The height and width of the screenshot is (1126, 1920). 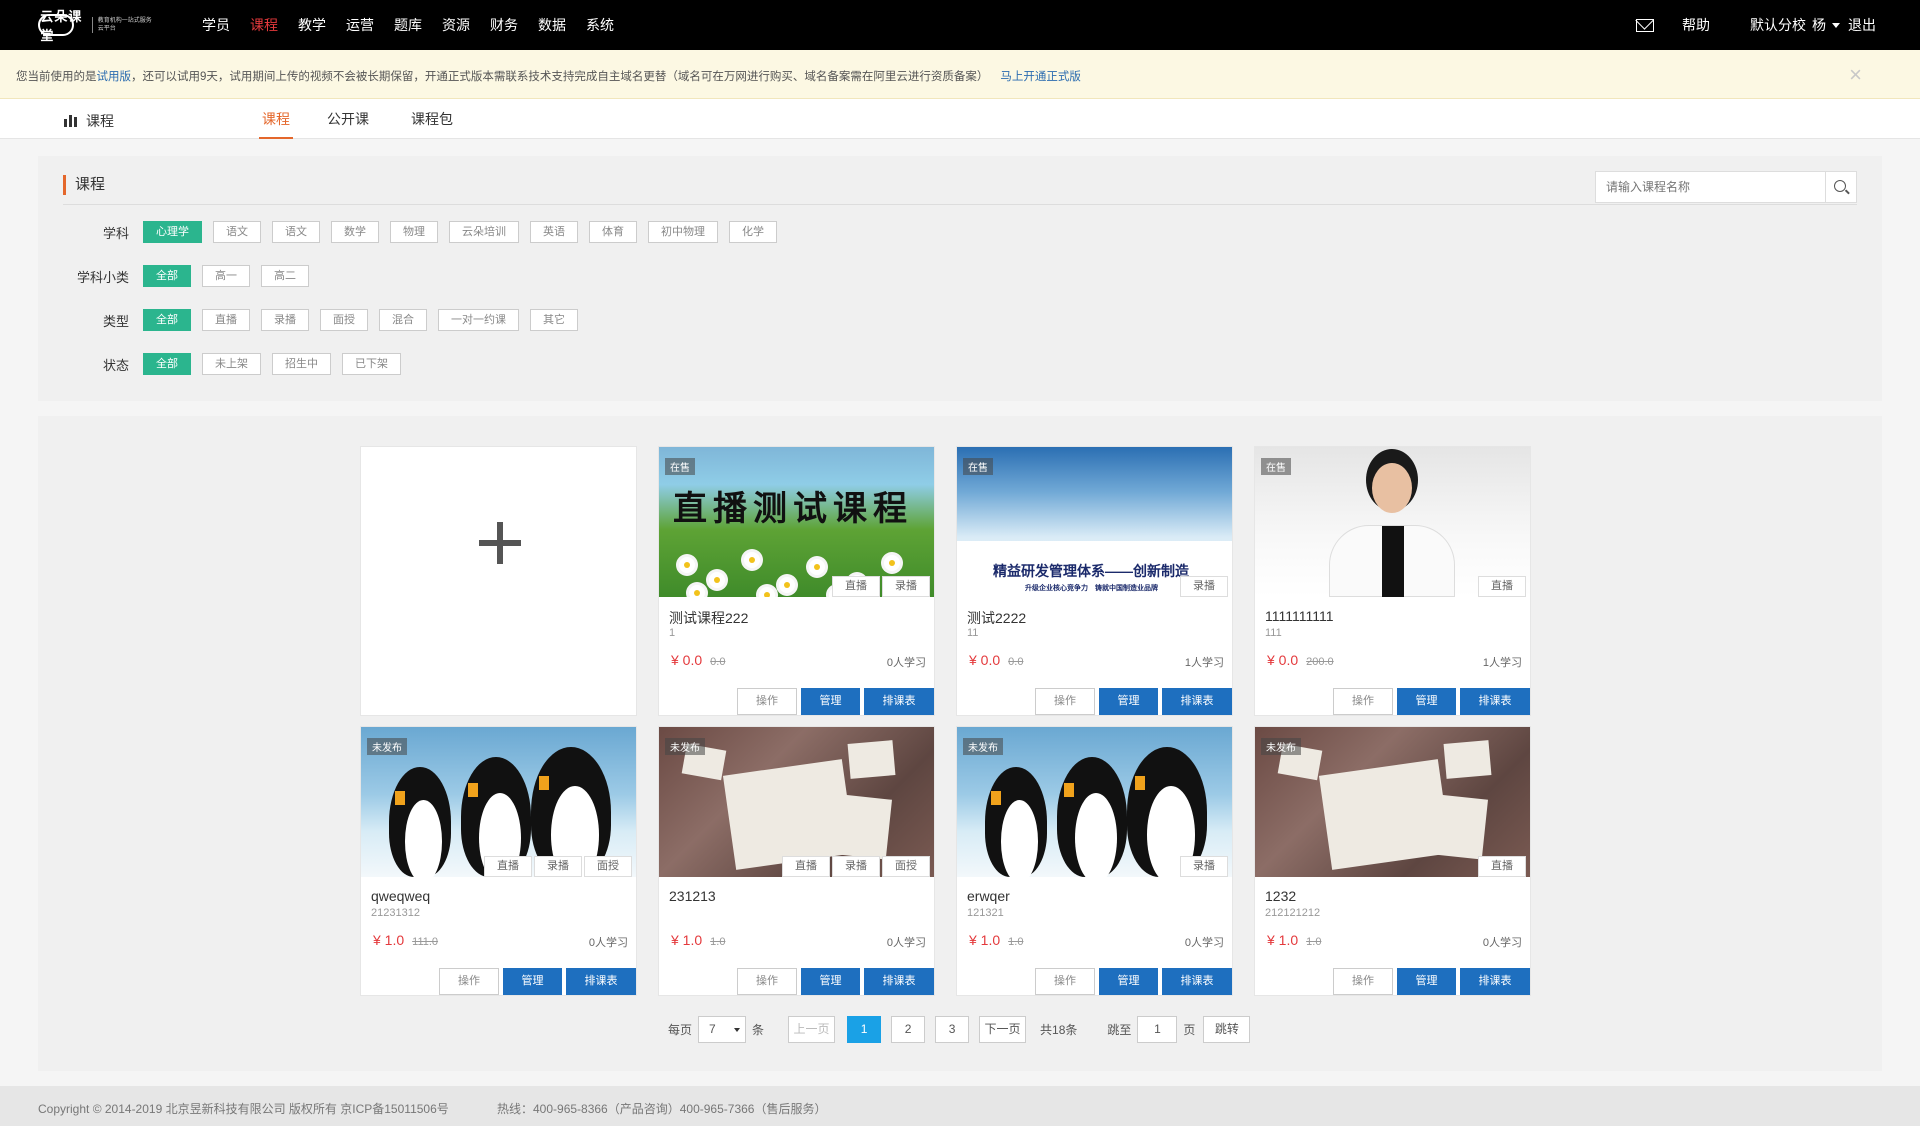 I want to click on page-3-button: 3, so click(x=952, y=1029).